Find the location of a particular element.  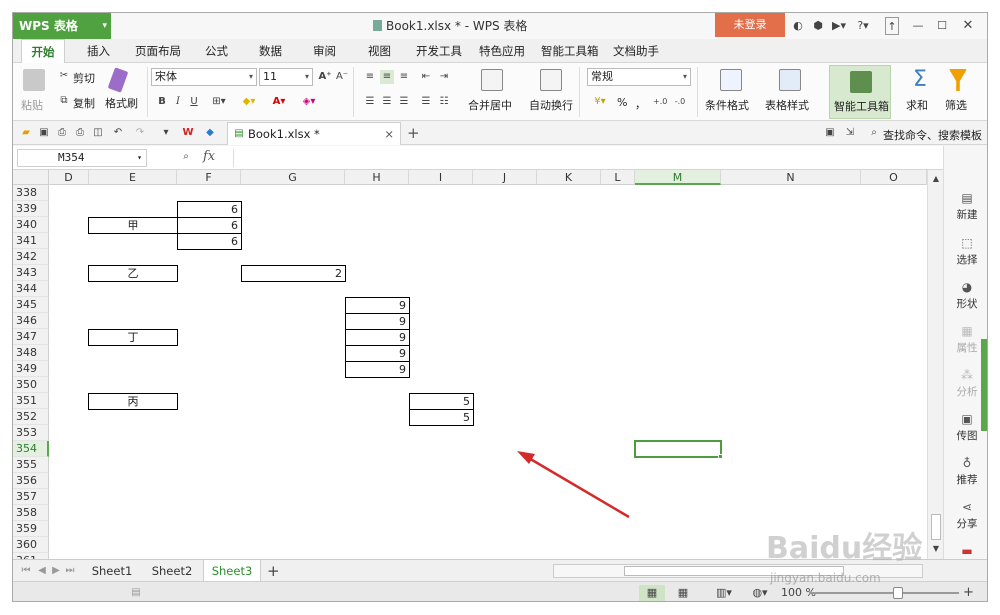

wrap-text-button: 自动换行 is located at coordinates (551, 105).